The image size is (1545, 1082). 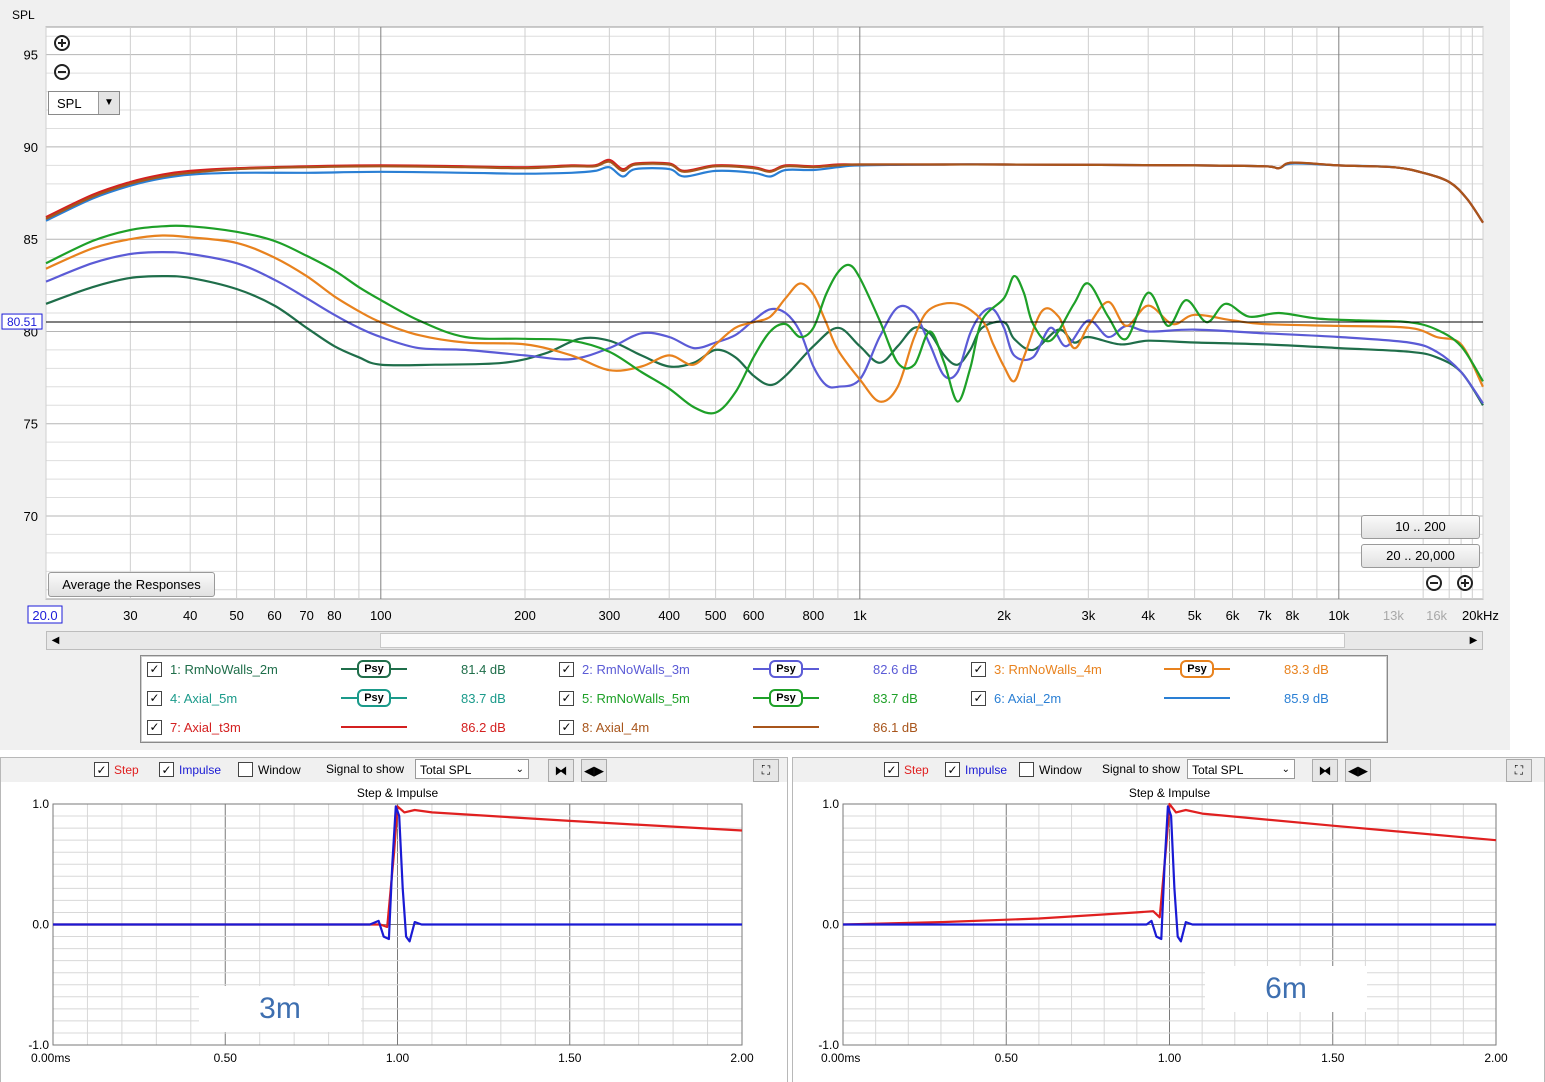 What do you see at coordinates (1436, 615) in the screenshot?
I see `x-tick-label: 16k` at bounding box center [1436, 615].